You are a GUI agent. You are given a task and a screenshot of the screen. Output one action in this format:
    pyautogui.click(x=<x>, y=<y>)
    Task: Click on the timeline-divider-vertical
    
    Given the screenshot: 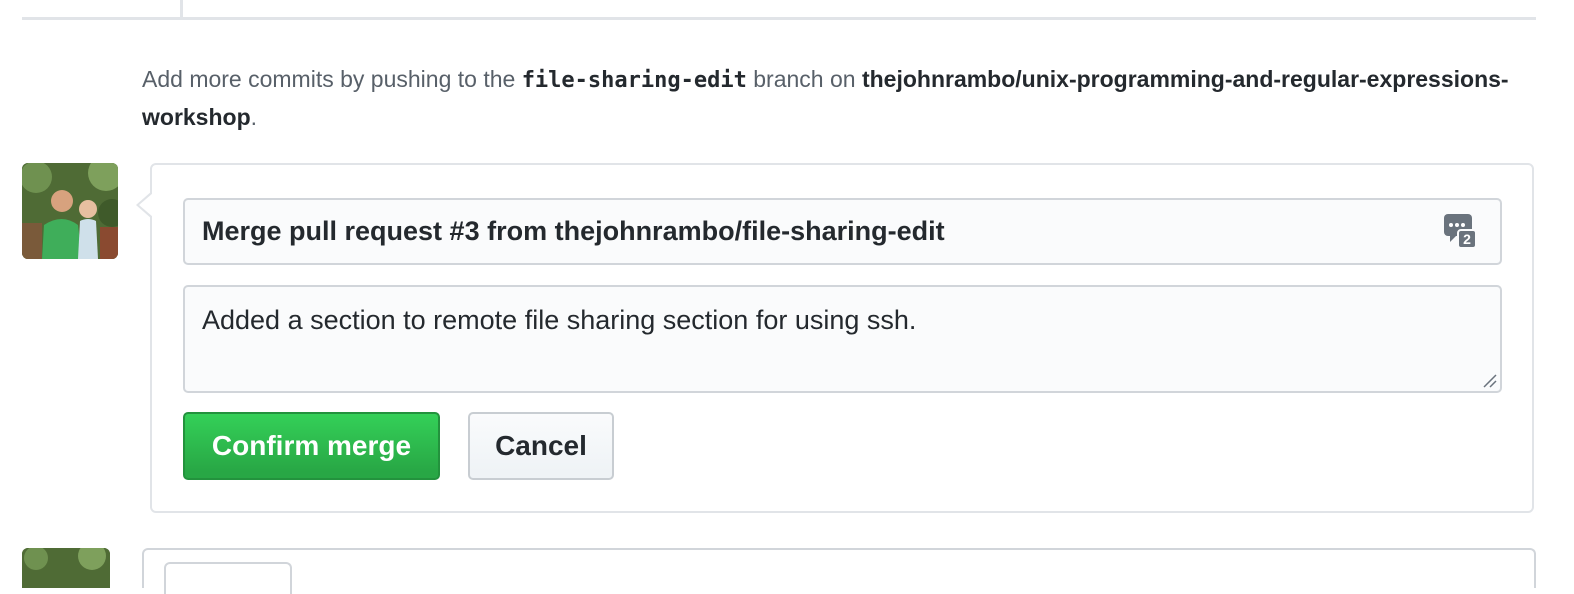 What is the action you would take?
    pyautogui.click(x=181, y=9)
    